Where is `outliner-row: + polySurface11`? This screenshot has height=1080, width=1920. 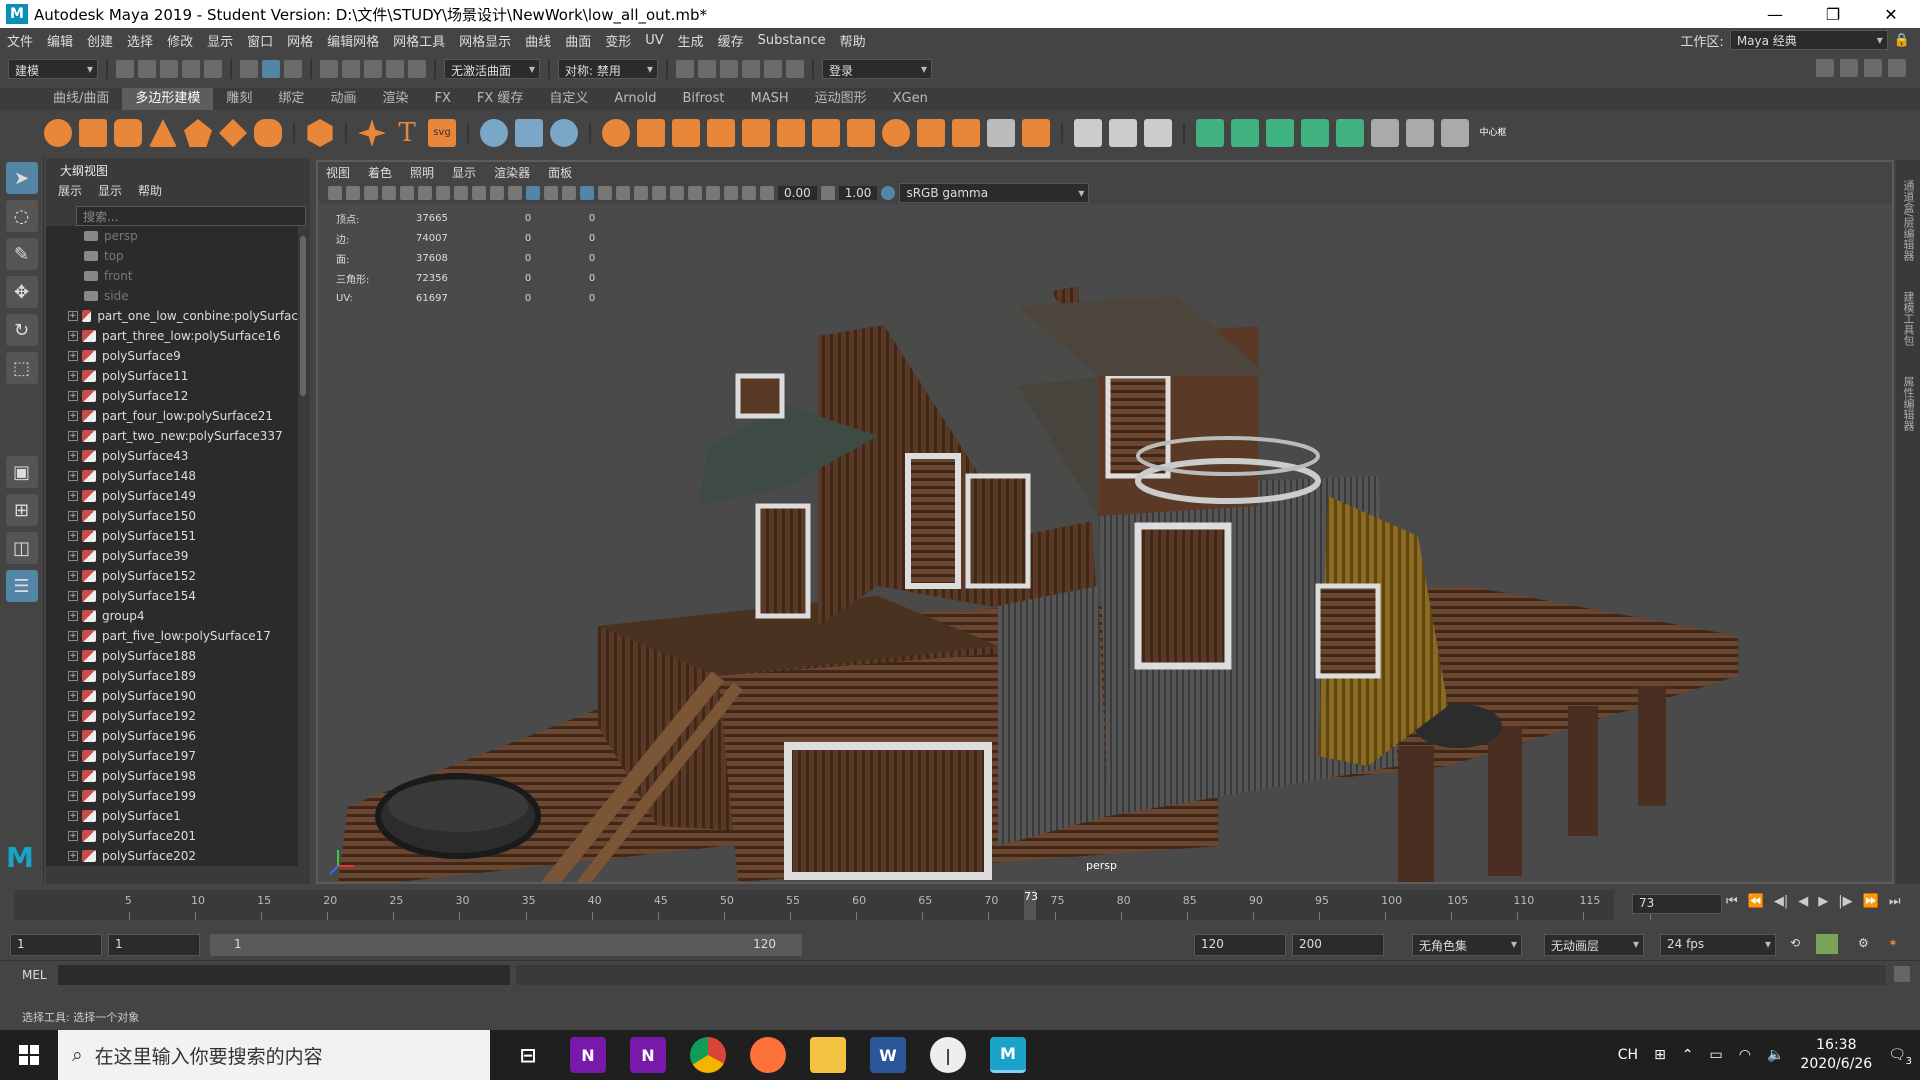
outliner-row: + polySurface11 is located at coordinates (172, 376).